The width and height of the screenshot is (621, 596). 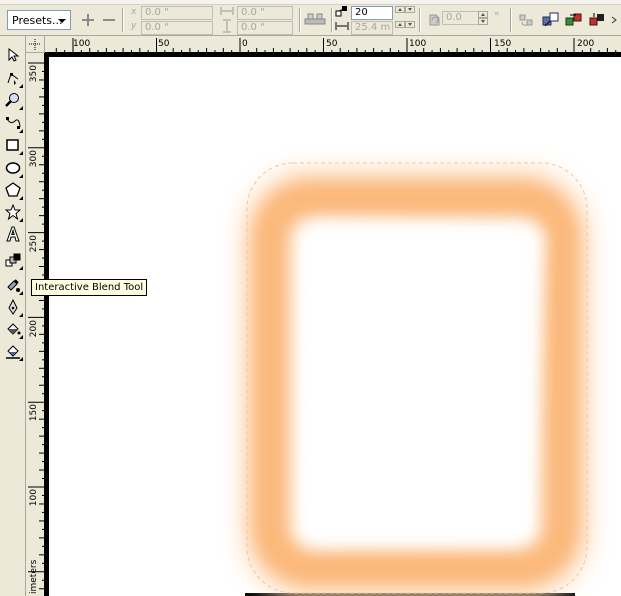 I want to click on vertical-ruler: 350 300 250 200 150 100 imeters, so click(x=35, y=324).